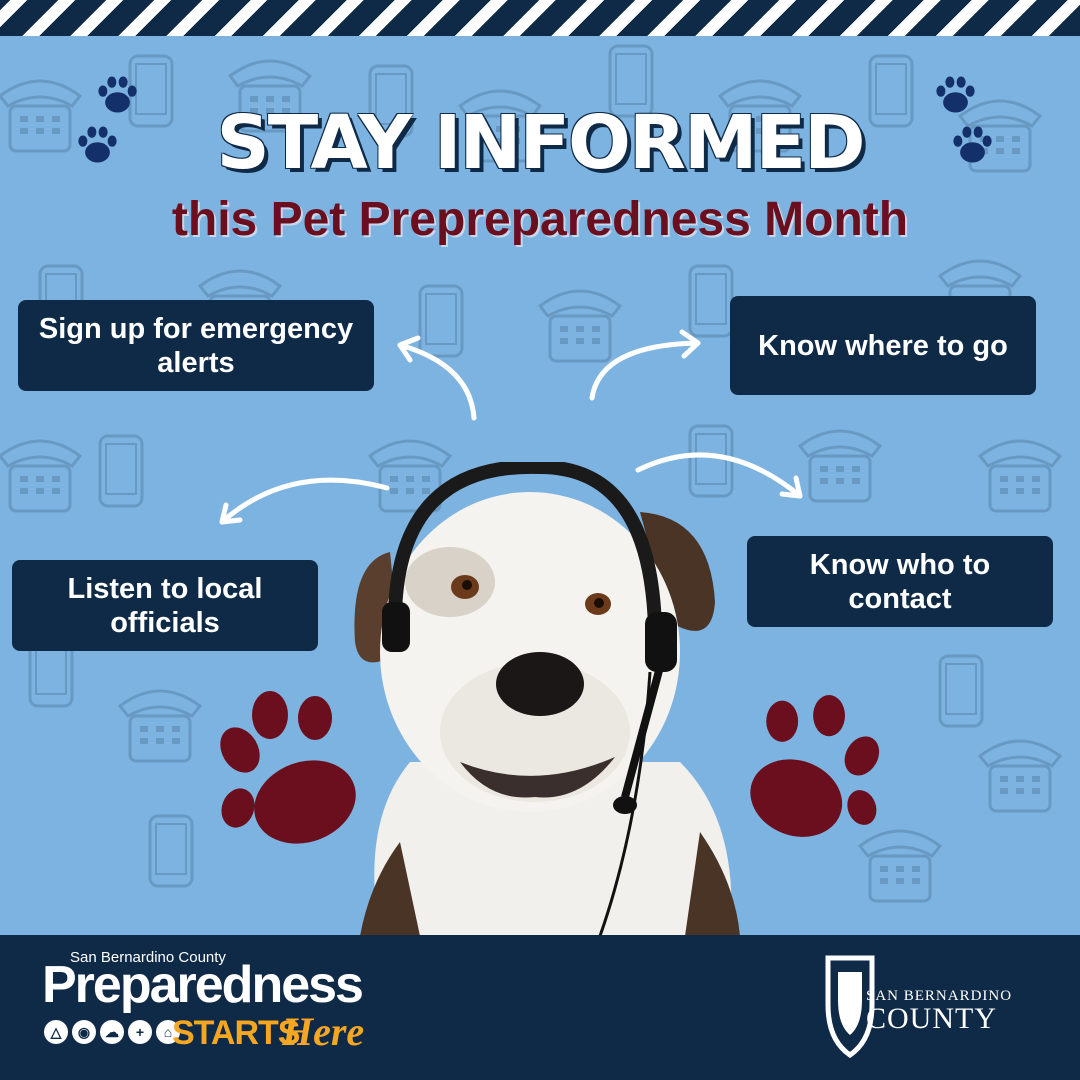 Image resolution: width=1080 pixels, height=1080 pixels. I want to click on water-icon: ◉, so click(84, 1032).